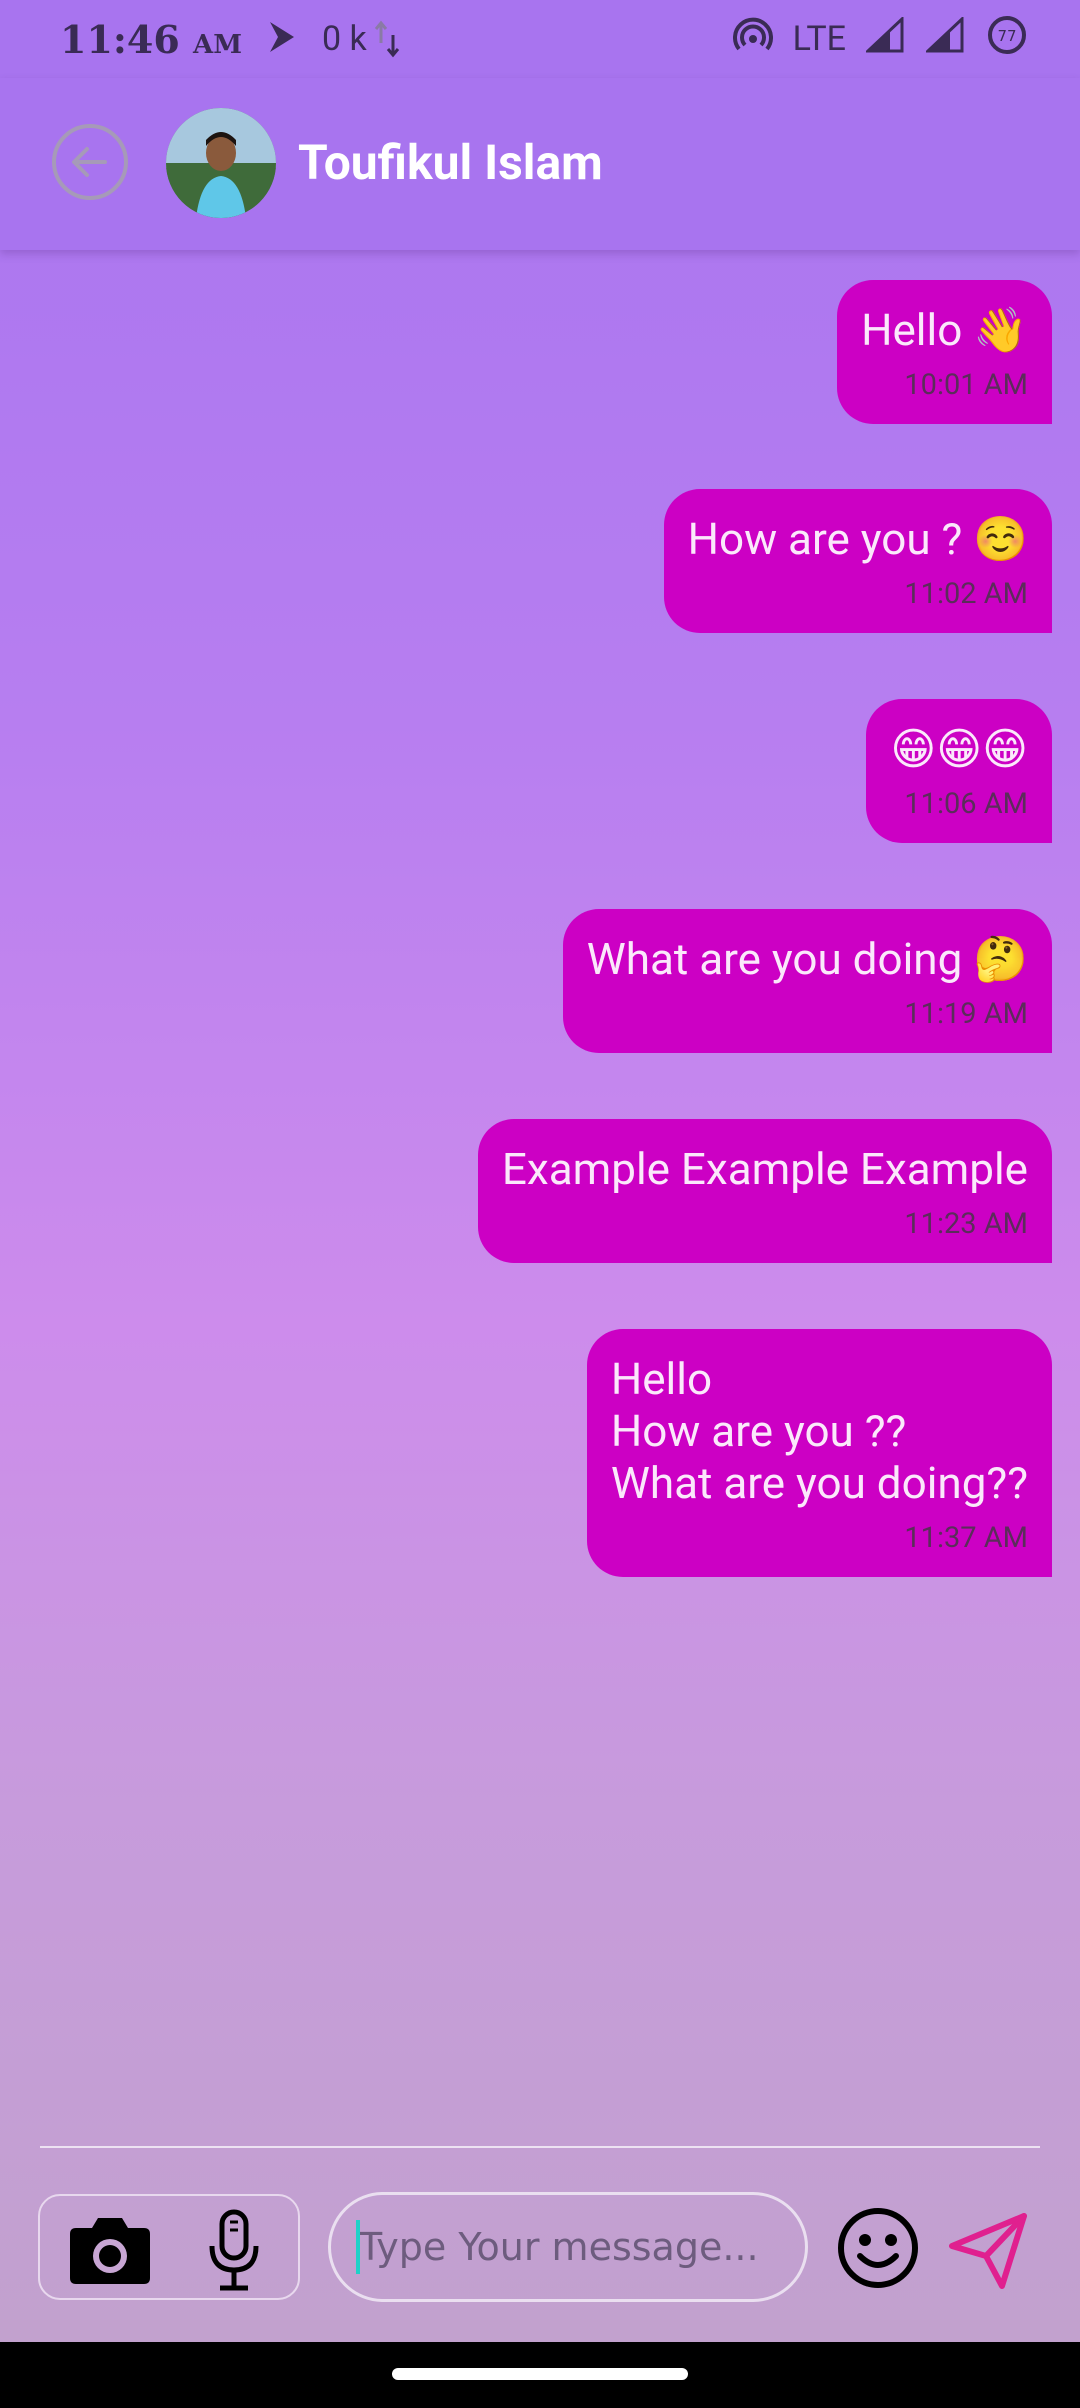  I want to click on camera-icon, so click(110, 2251).